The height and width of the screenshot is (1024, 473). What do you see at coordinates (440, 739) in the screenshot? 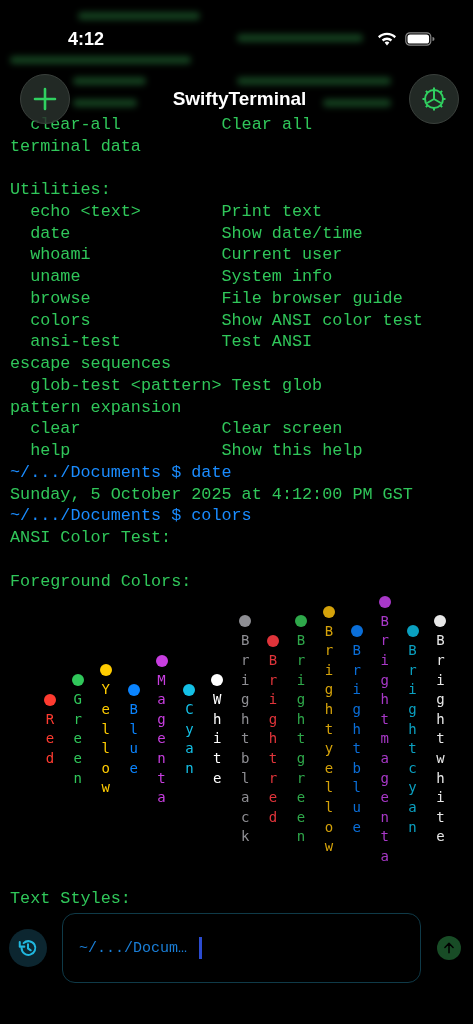
I see `color-name: Brightwhite` at bounding box center [440, 739].